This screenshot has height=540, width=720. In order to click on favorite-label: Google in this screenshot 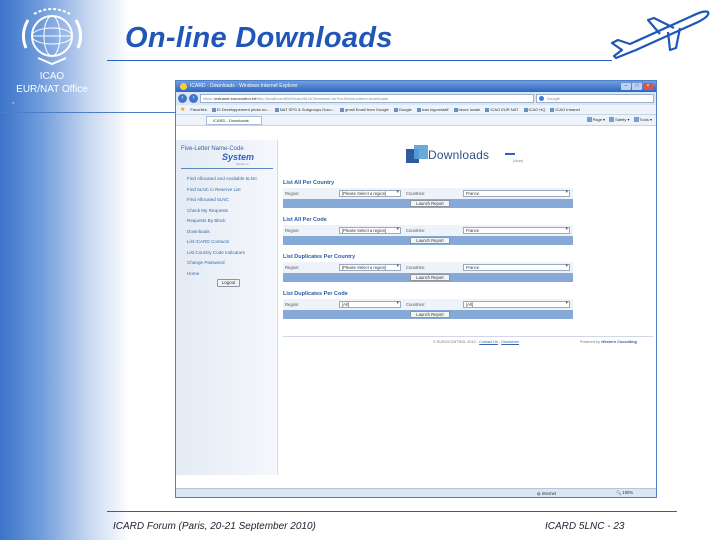, I will do `click(405, 109)`.